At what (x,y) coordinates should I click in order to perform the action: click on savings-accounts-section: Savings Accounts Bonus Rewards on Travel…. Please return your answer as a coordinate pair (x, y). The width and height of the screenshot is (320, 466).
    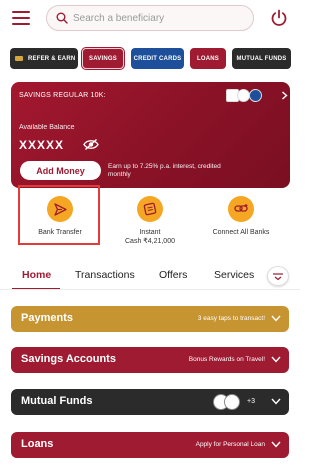
    Looking at the image, I should click on (150, 360).